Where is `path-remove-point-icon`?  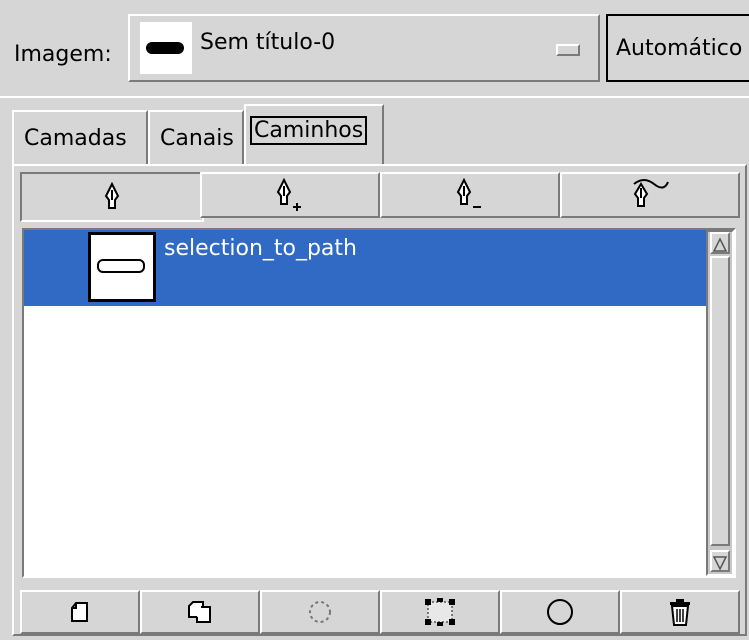 path-remove-point-icon is located at coordinates (468, 193).